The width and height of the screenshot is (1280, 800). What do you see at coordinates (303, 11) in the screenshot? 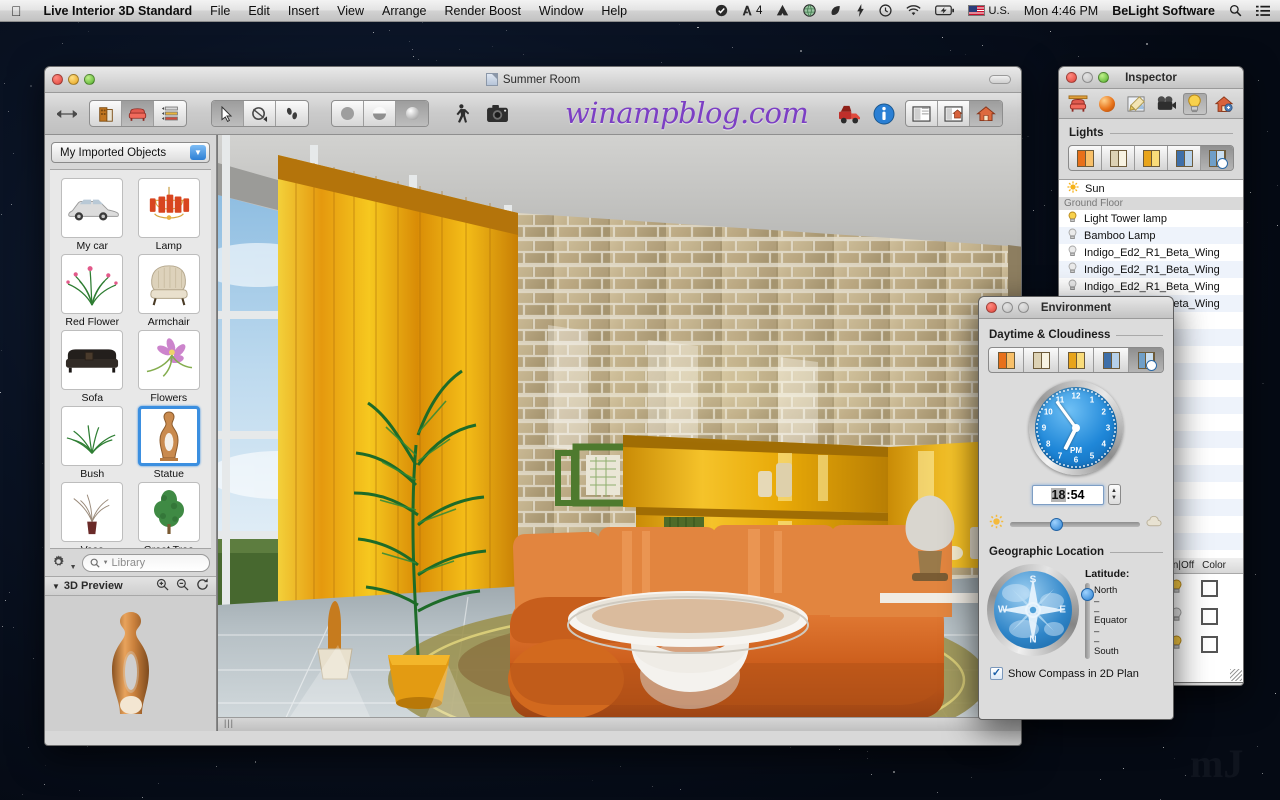
I see `menu-item-insert: Insert` at bounding box center [303, 11].